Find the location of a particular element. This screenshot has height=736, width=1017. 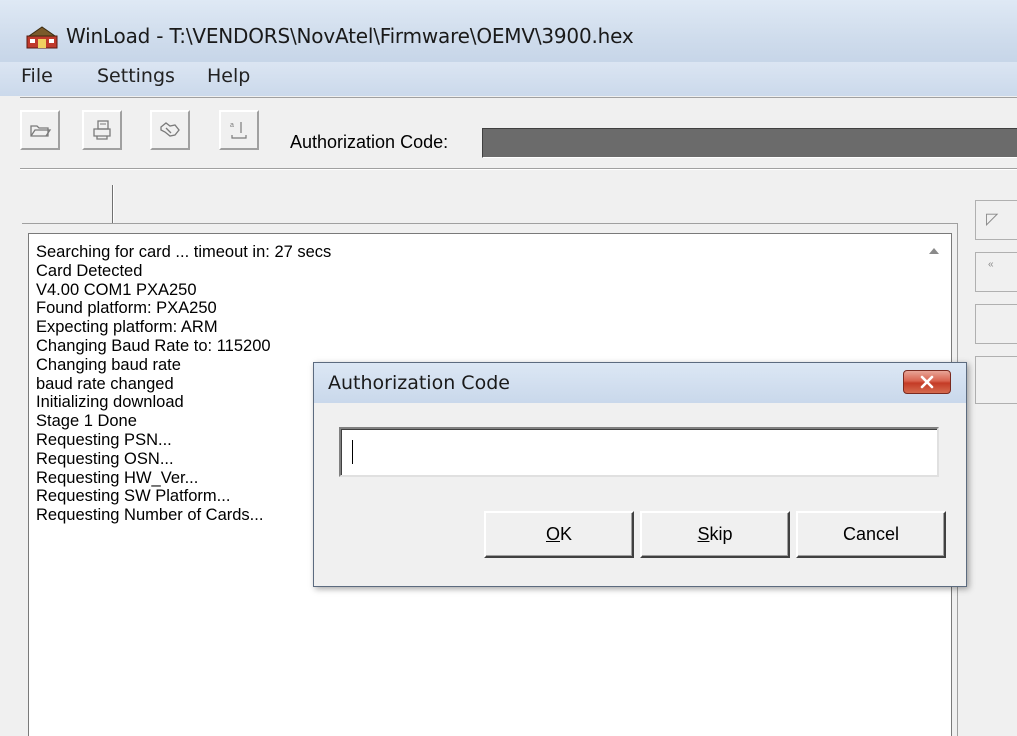

authorization-code-label: Authorization Code: is located at coordinates (369, 142).